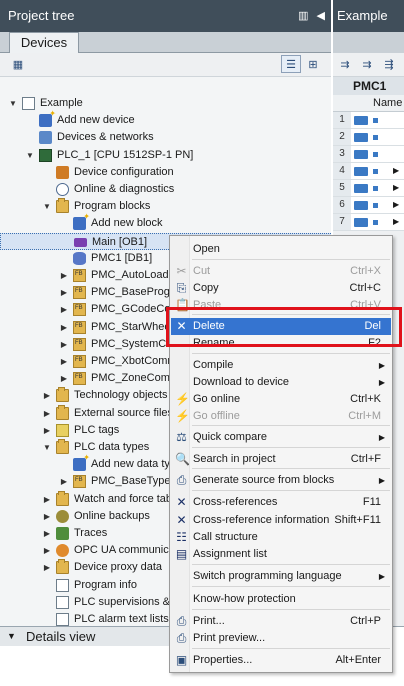 The image size is (404, 686). I want to click on properties-icon: ▣, so click(181, 660).